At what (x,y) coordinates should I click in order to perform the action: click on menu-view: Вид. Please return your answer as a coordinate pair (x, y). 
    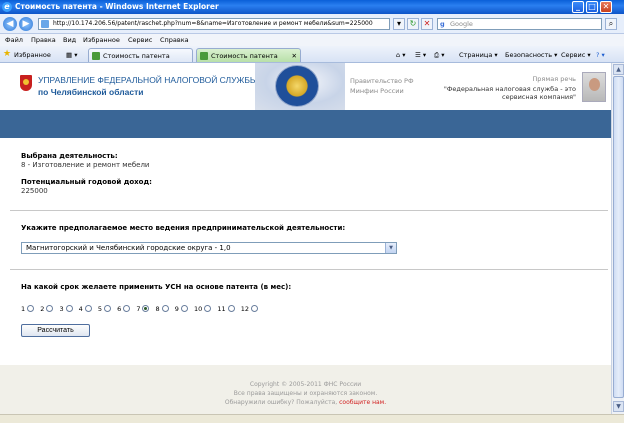
    Looking at the image, I should click on (69, 40).